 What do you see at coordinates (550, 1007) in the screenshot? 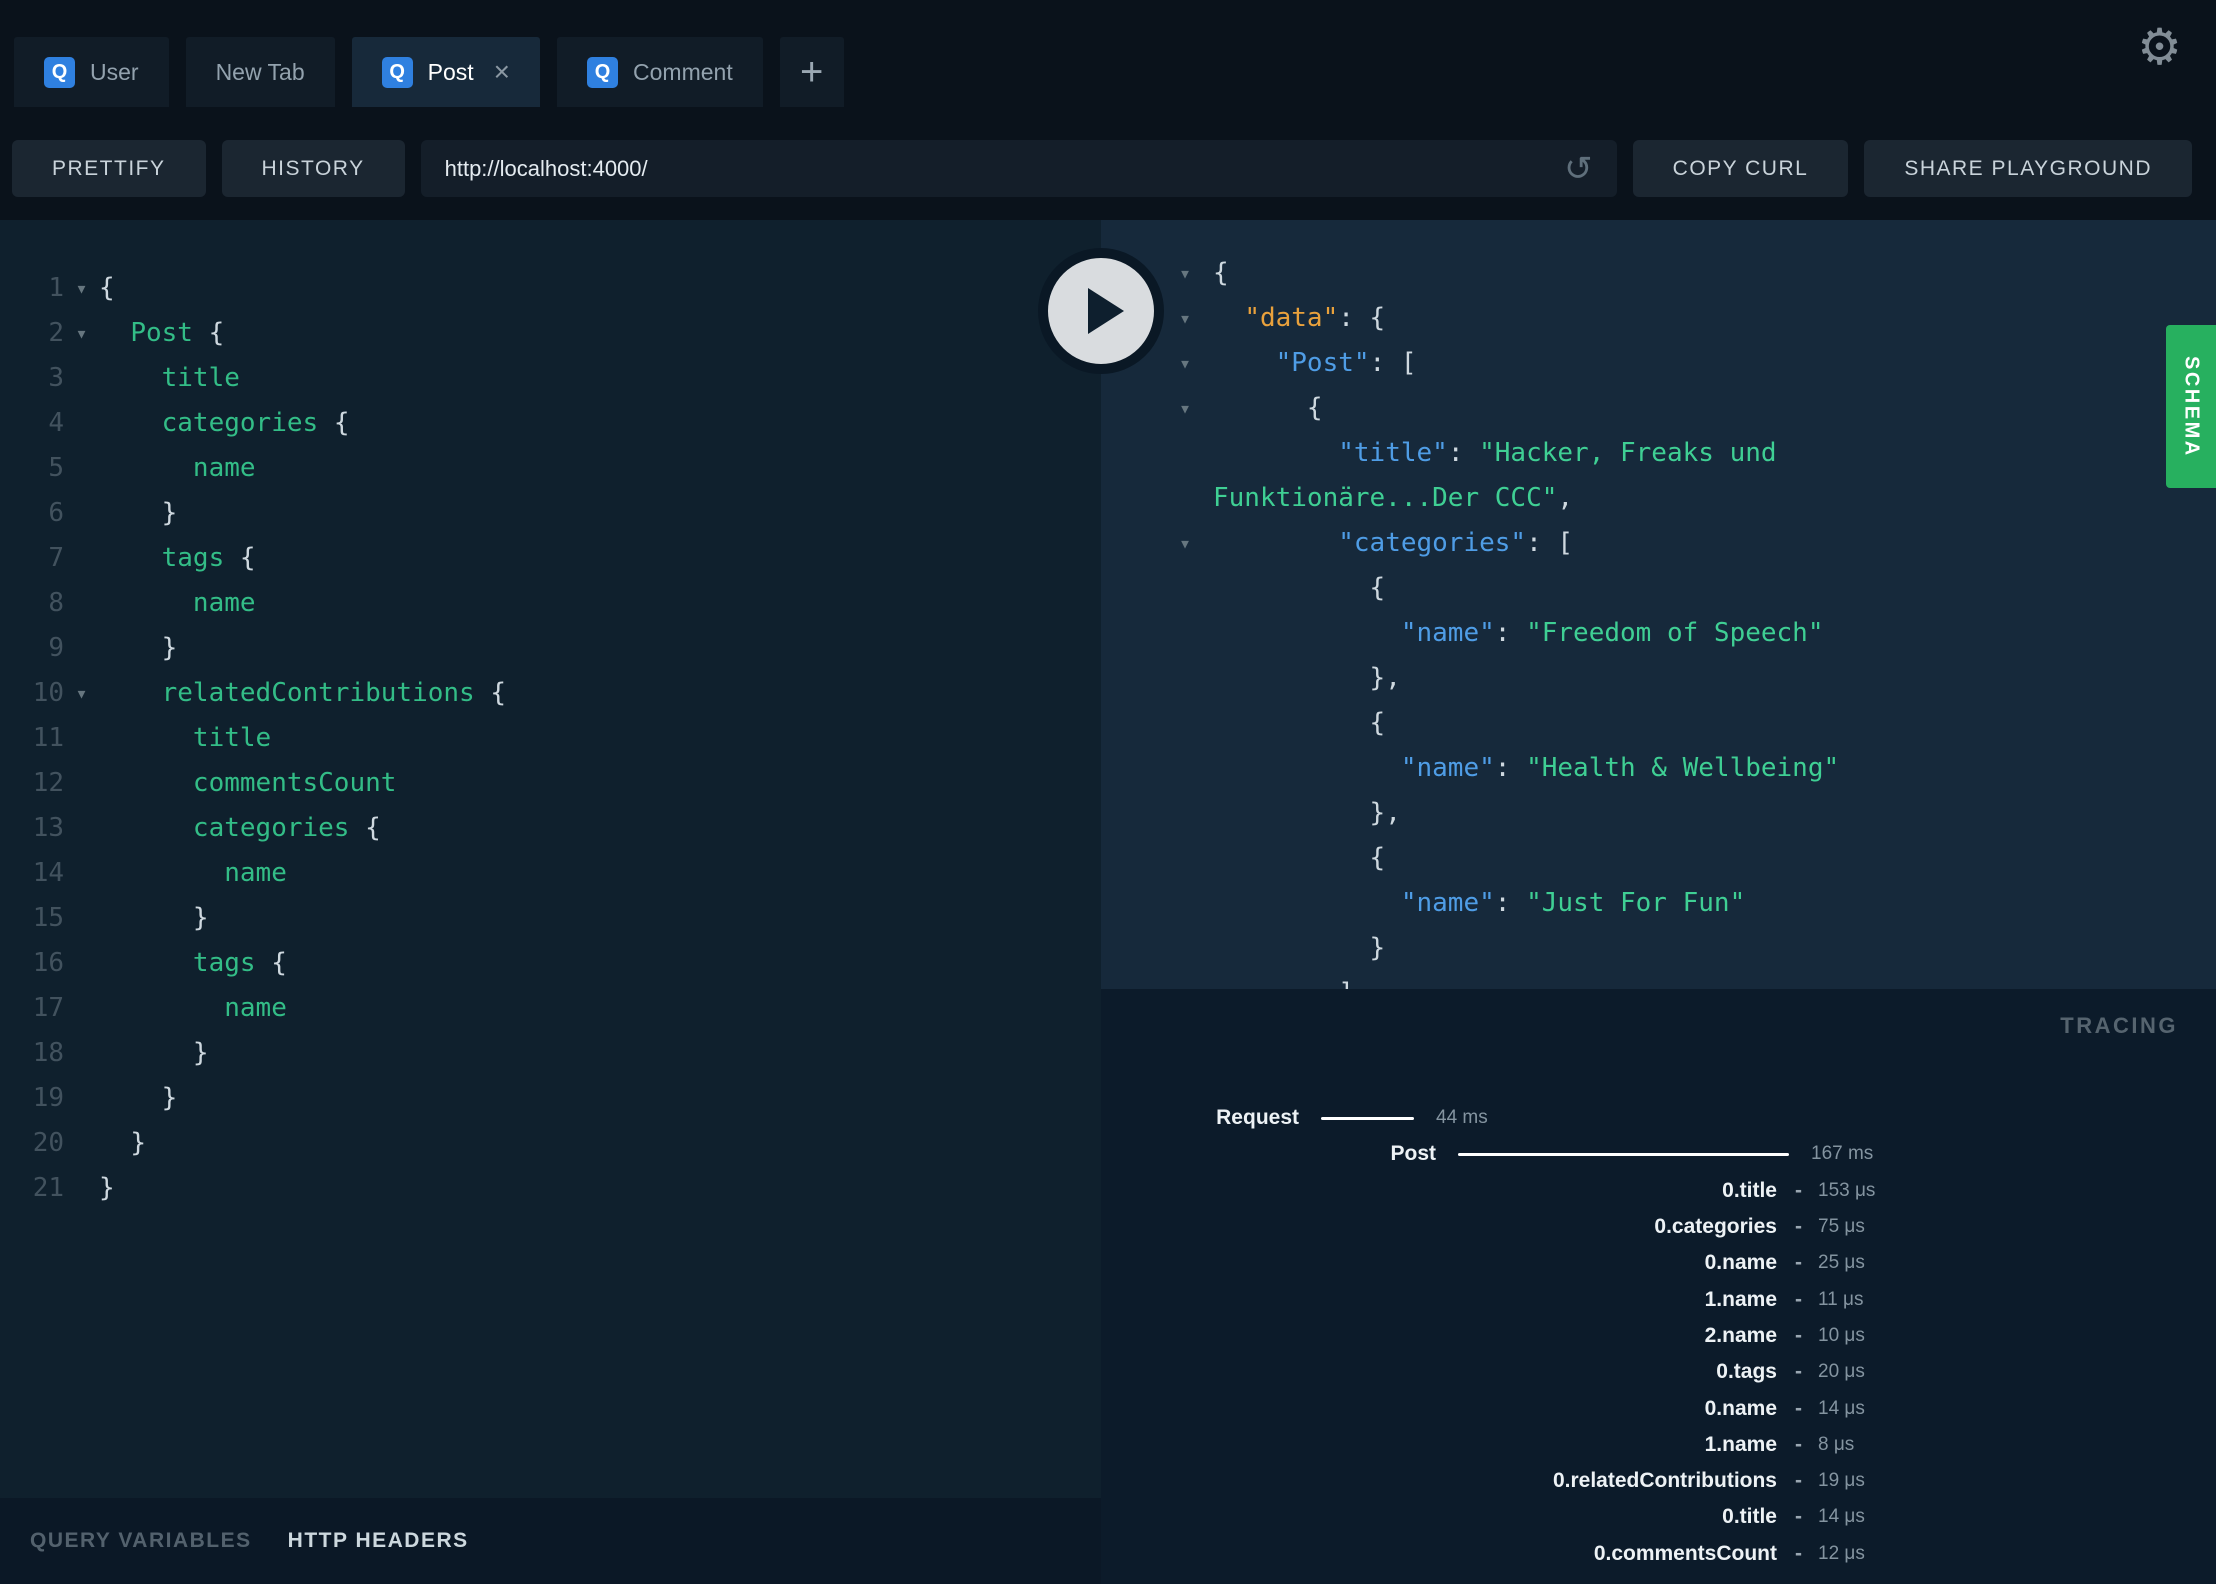
I see `code-line: 17 name` at bounding box center [550, 1007].